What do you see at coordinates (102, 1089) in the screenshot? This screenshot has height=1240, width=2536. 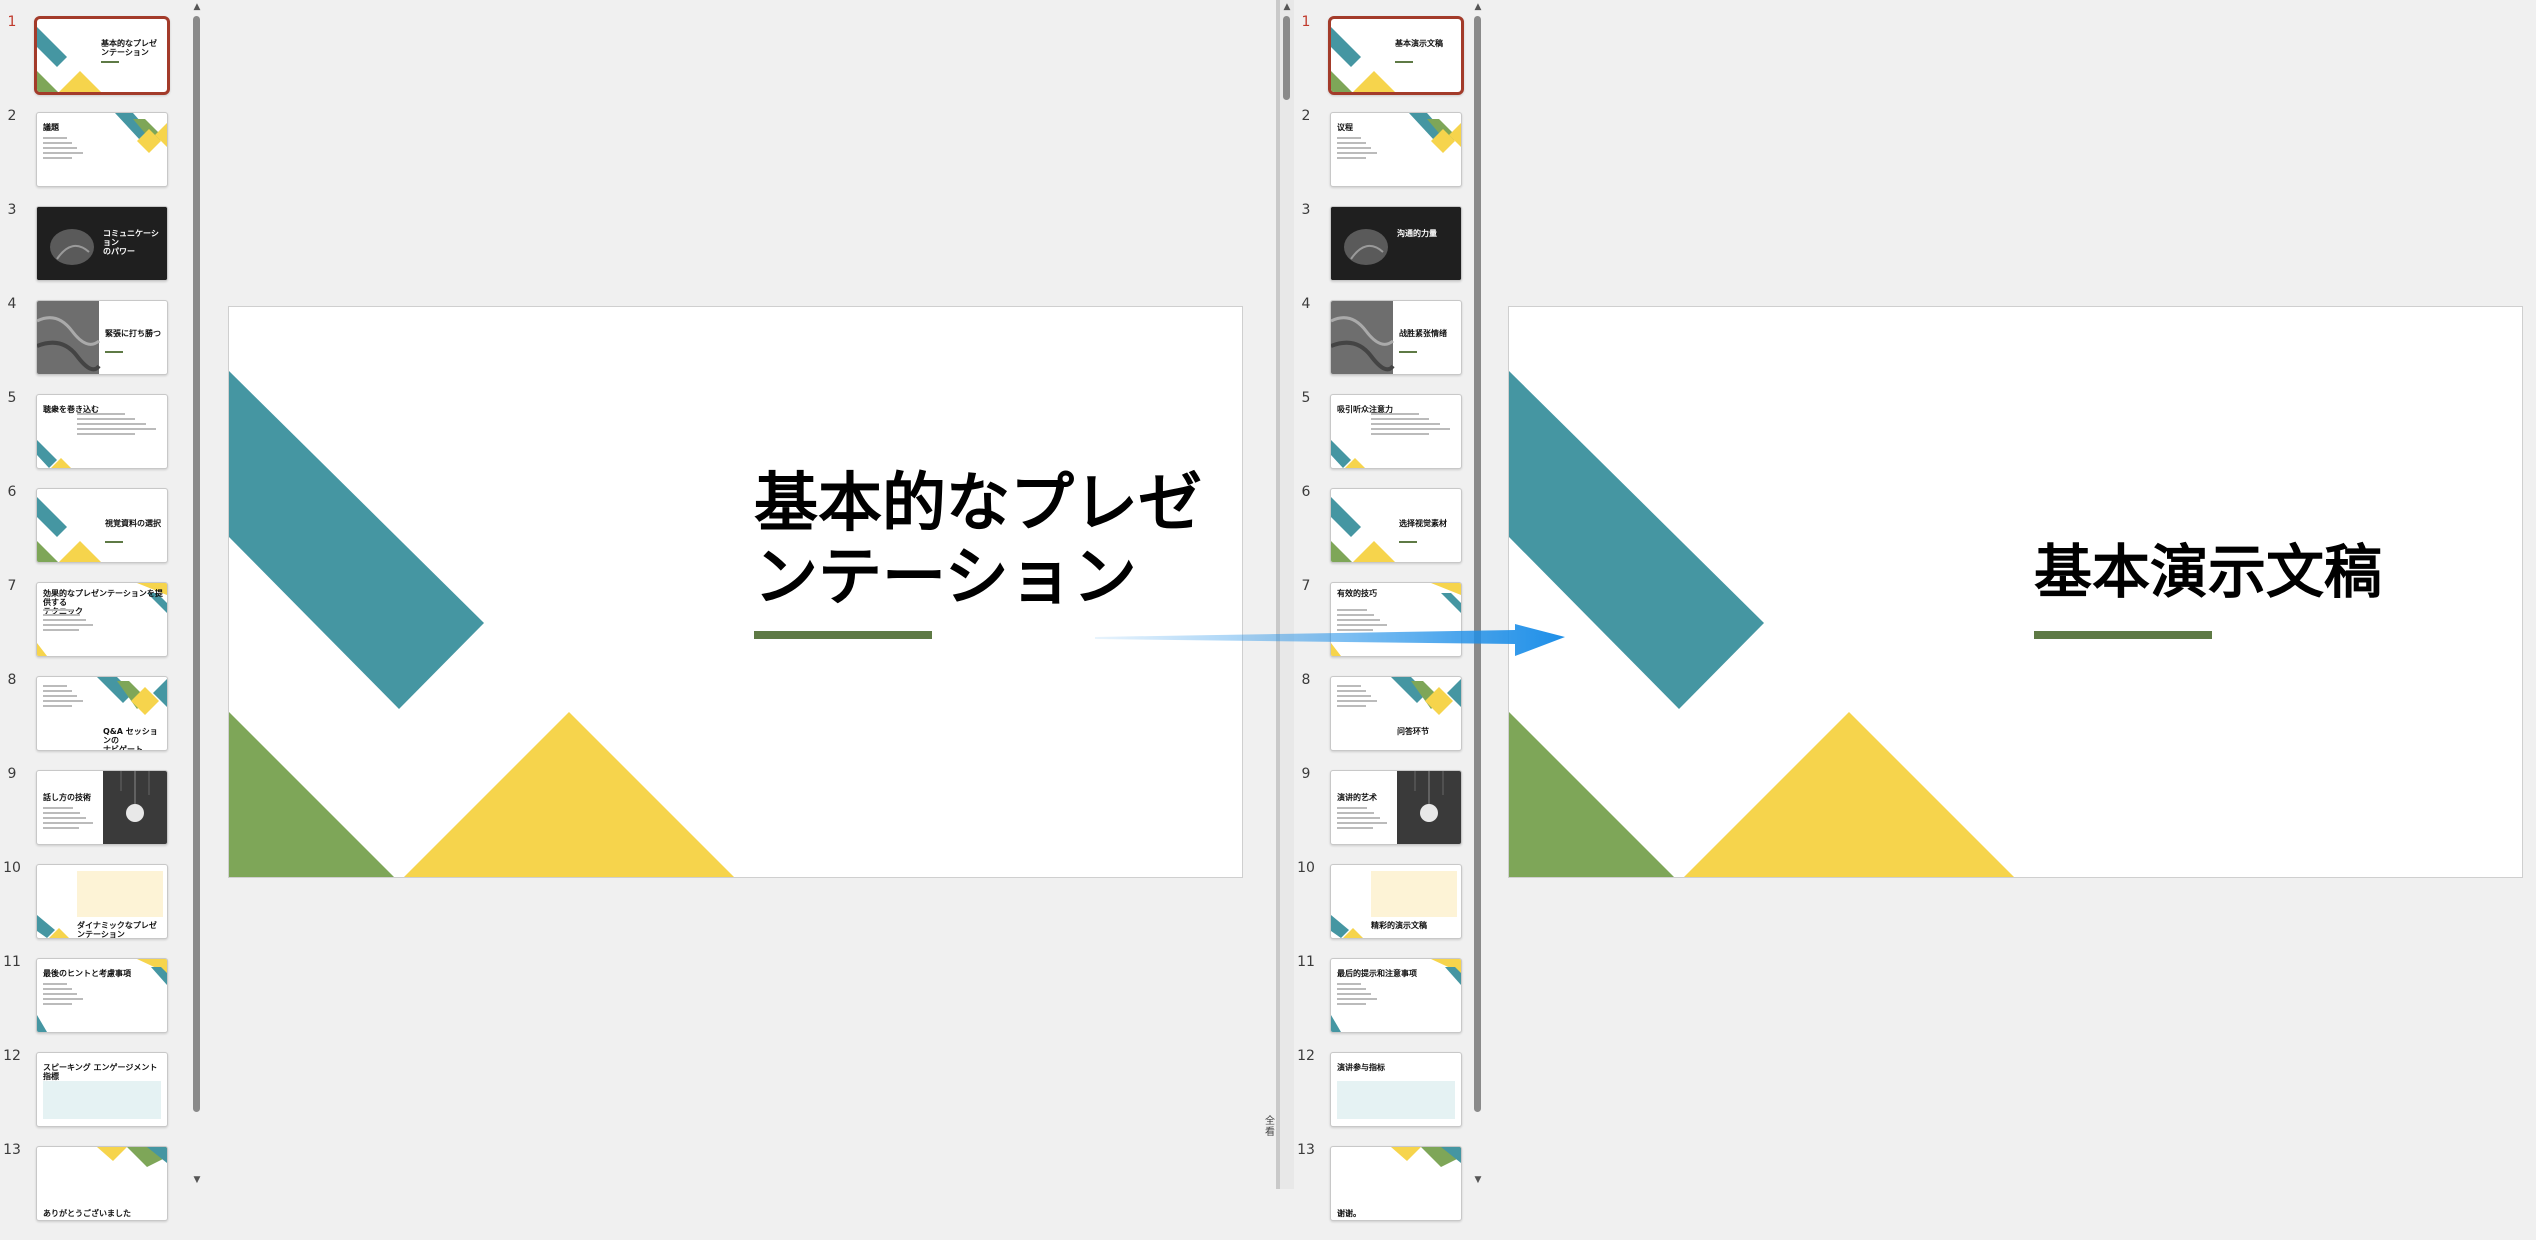 I see `slide-thumbnail: スピーキング エンゲージメント指標` at bounding box center [102, 1089].